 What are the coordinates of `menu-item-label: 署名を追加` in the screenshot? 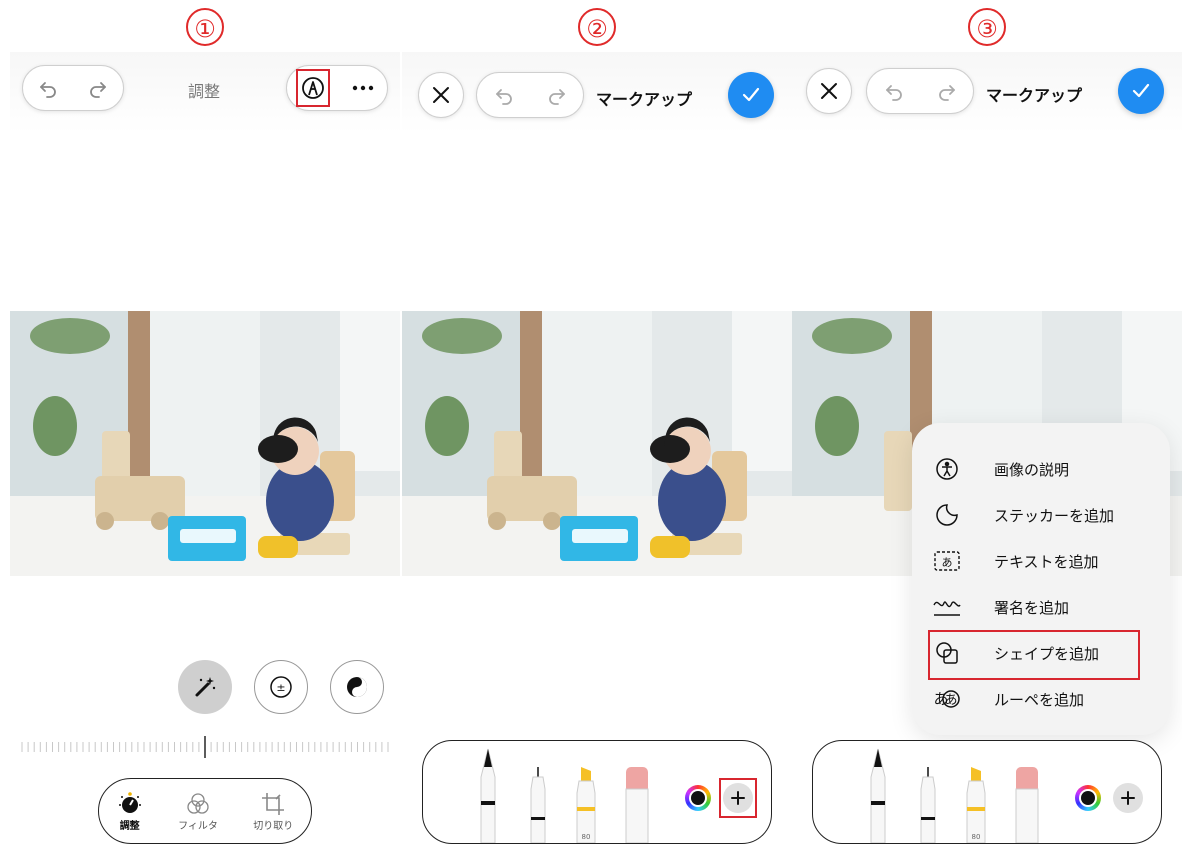 It's located at (1032, 607).